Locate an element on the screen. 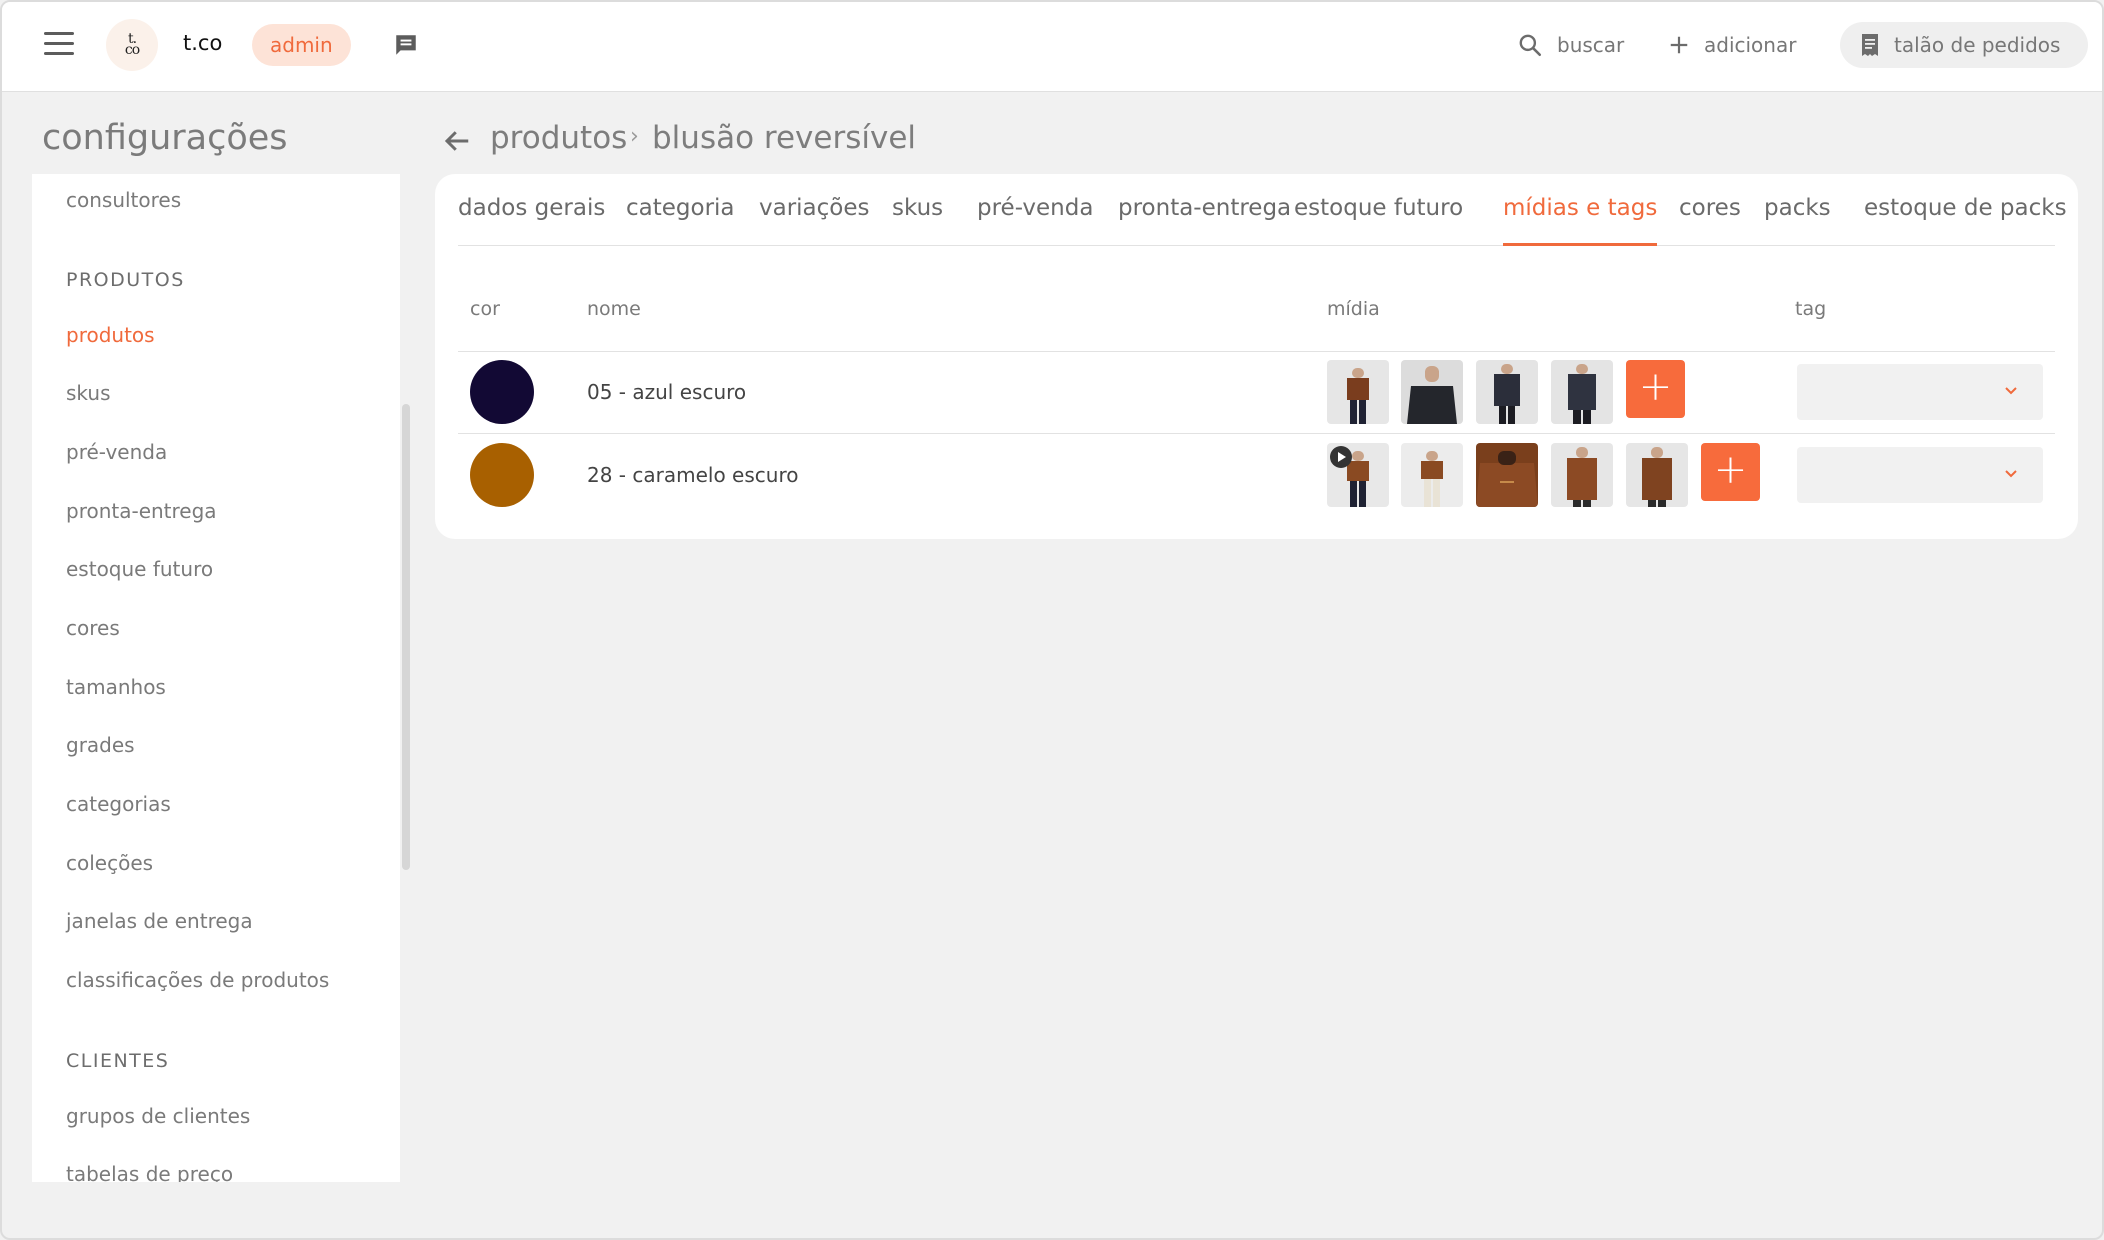 This screenshot has width=2104, height=1240. menu-icon is located at coordinates (59, 45).